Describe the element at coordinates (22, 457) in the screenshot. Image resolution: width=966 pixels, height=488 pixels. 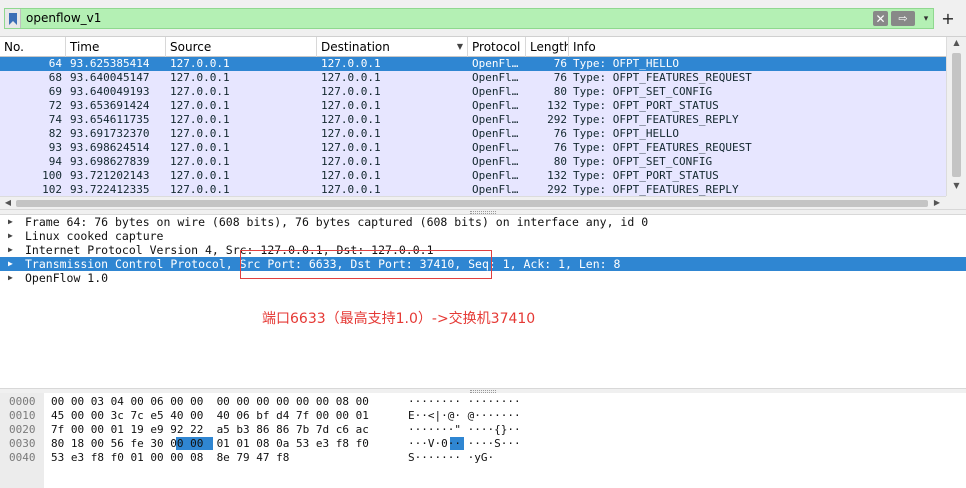
I see `hex-dump-offset: 0040` at that location.